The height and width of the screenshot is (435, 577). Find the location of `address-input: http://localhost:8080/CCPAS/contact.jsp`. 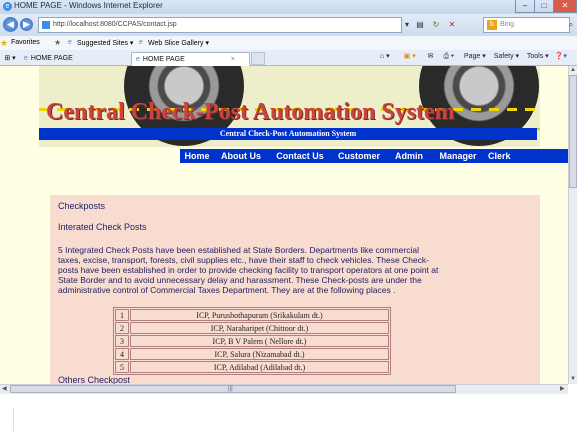

address-input: http://localhost:8080/CCPAS/contact.jsp is located at coordinates (220, 25).